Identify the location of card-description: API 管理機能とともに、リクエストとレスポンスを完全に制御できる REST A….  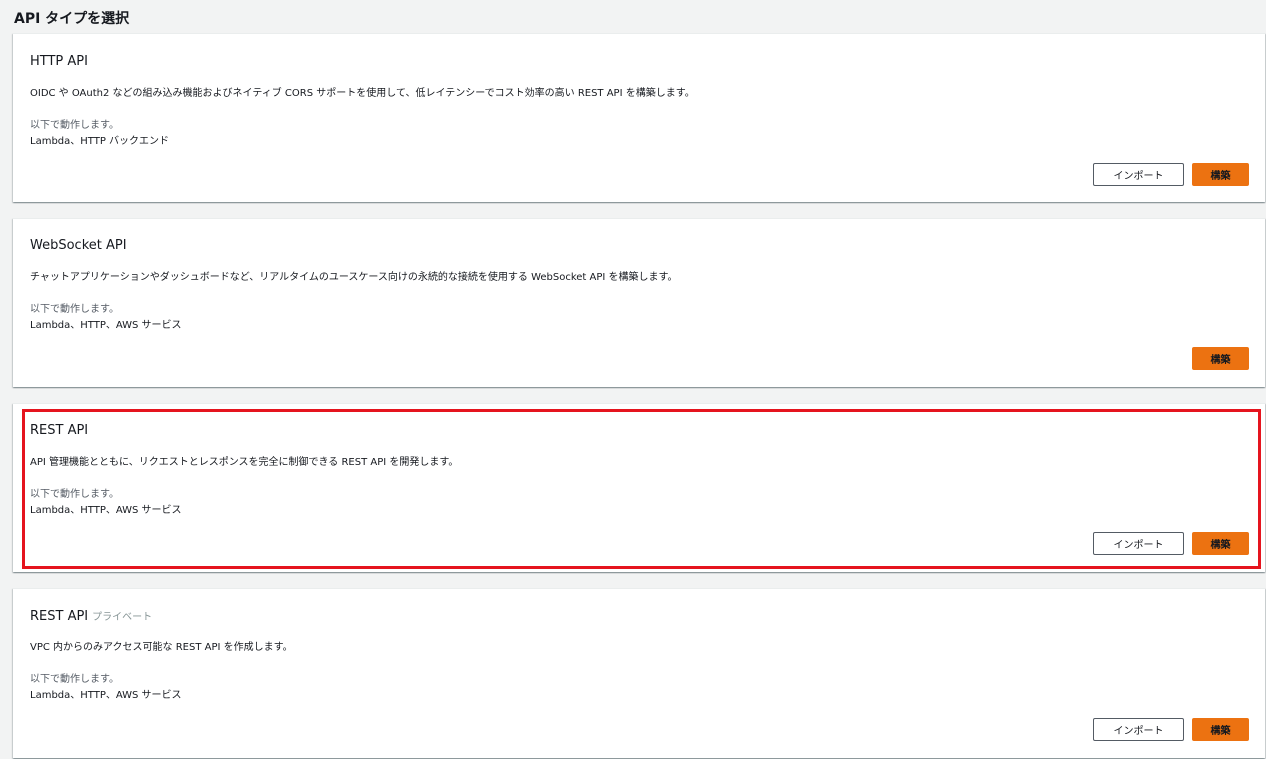
(244, 462).